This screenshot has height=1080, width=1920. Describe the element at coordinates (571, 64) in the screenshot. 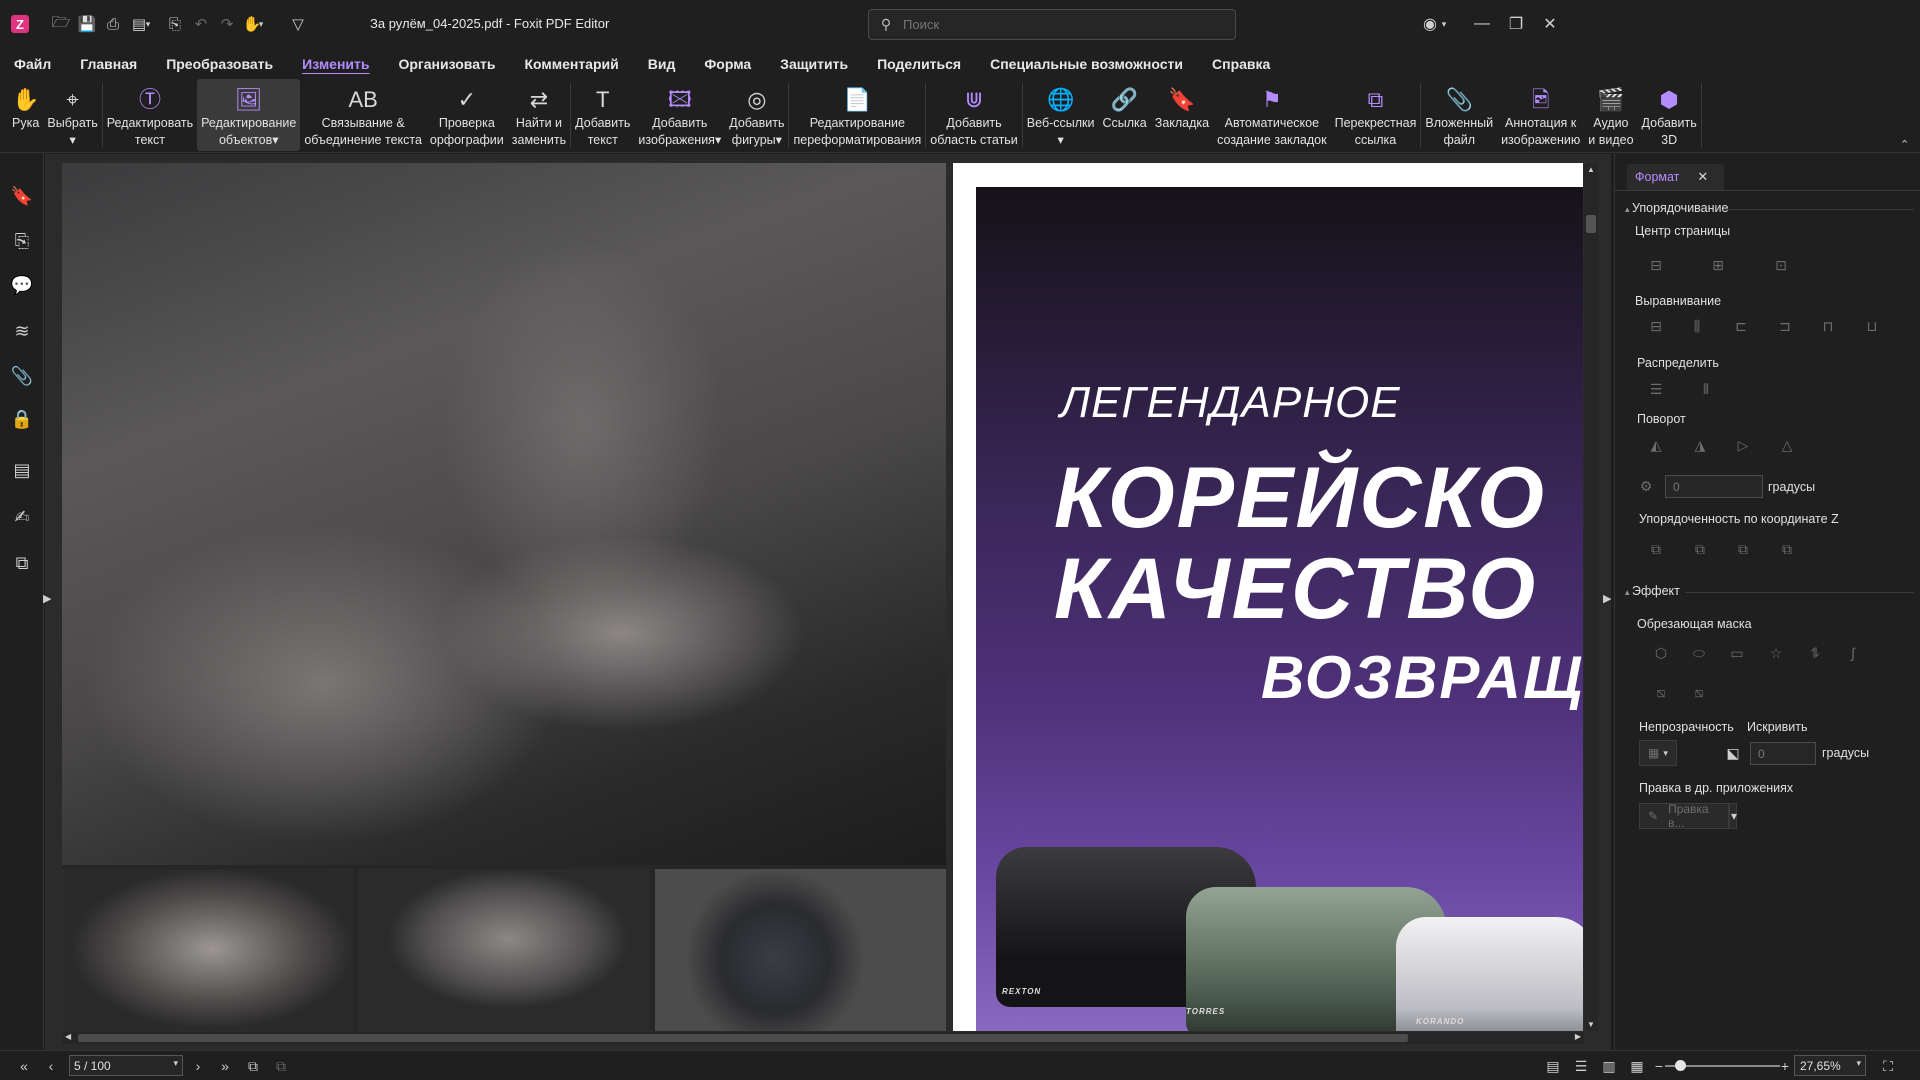

I see `menu-comment: Комментарий` at that location.